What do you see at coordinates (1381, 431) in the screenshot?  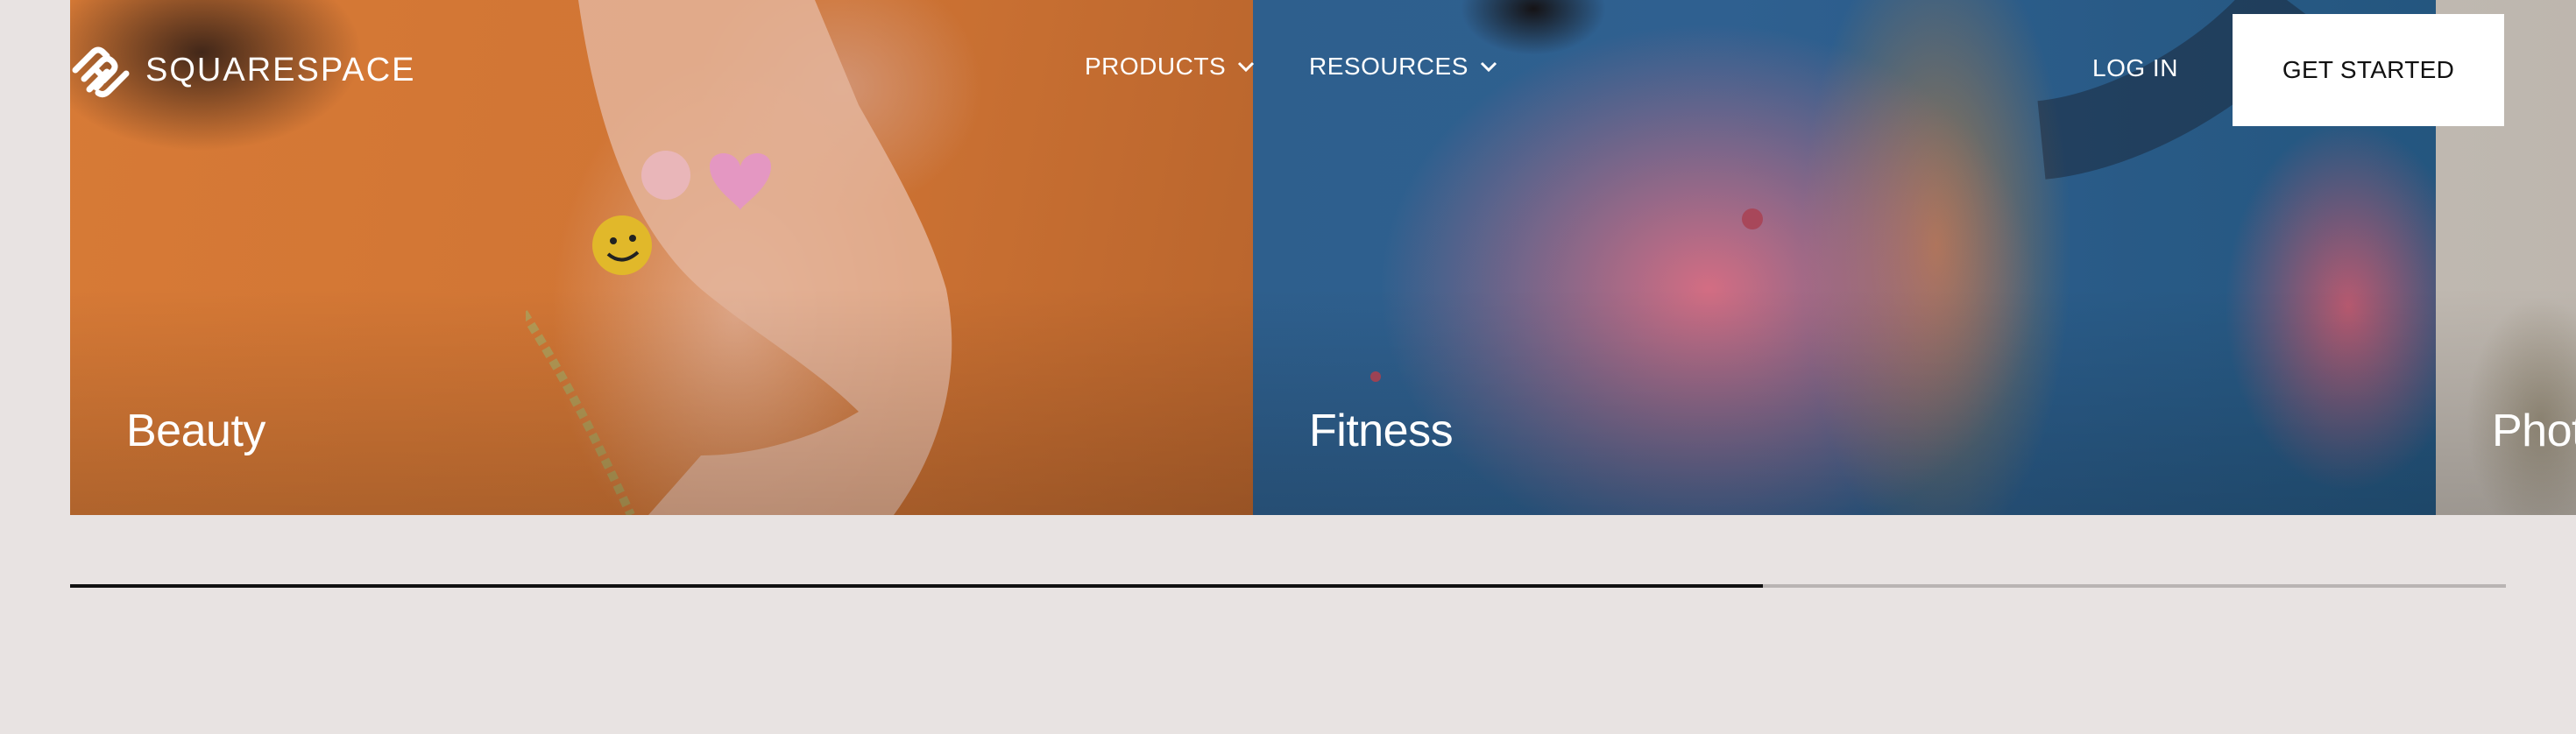 I see `card-title-fitness: Fitness` at bounding box center [1381, 431].